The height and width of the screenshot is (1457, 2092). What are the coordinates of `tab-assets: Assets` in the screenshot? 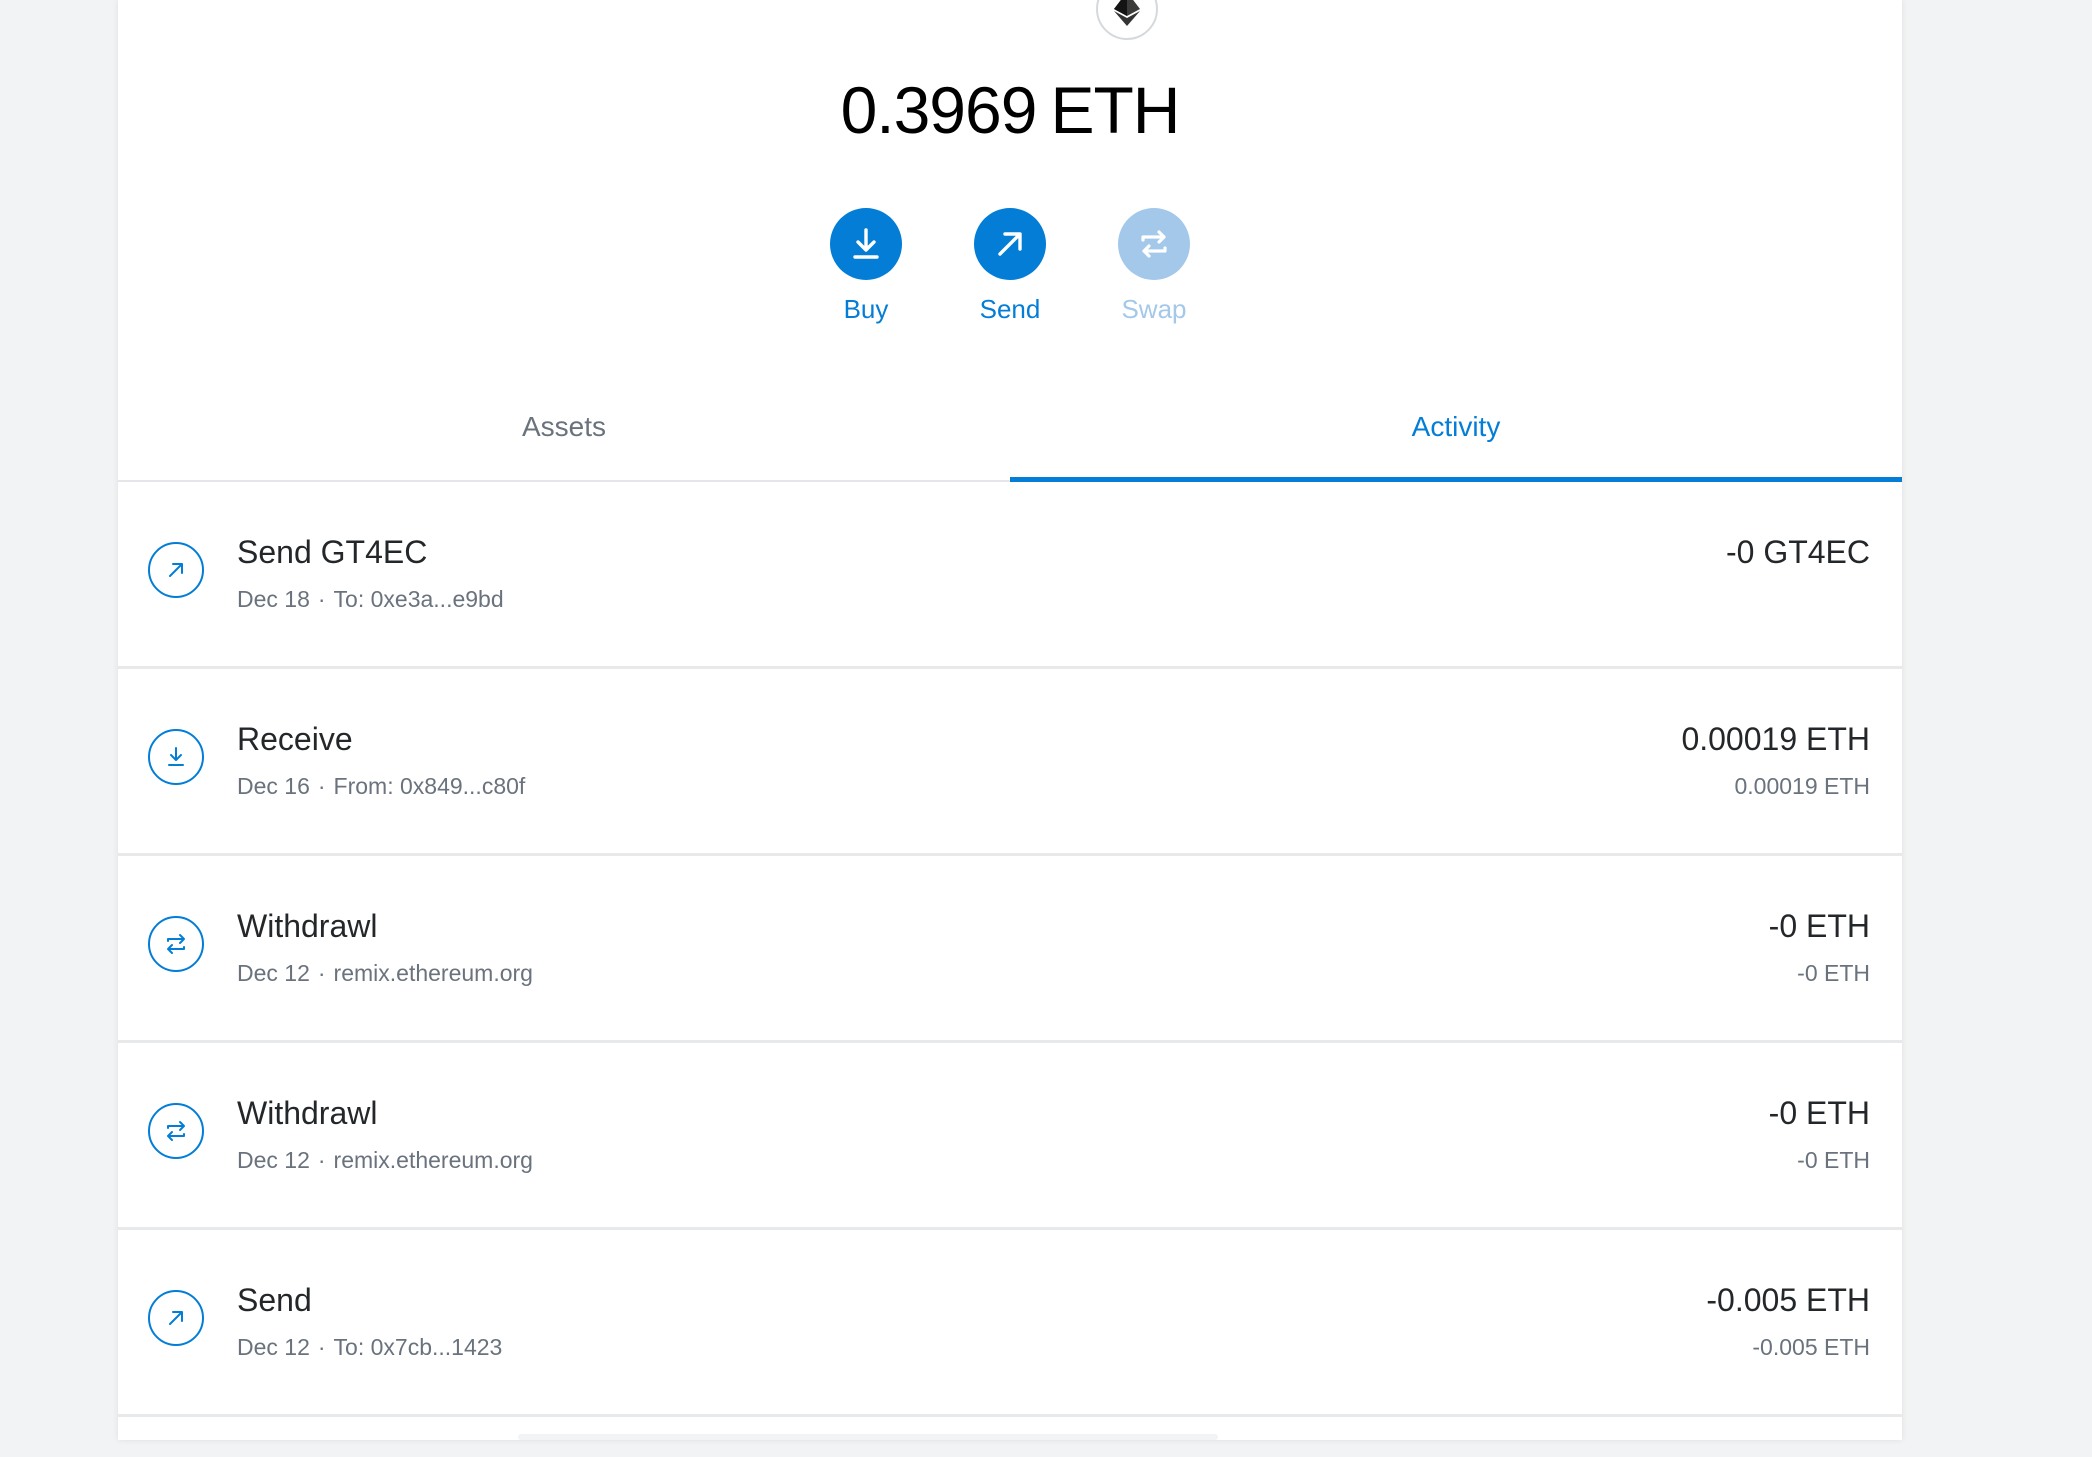 It's located at (564, 432).